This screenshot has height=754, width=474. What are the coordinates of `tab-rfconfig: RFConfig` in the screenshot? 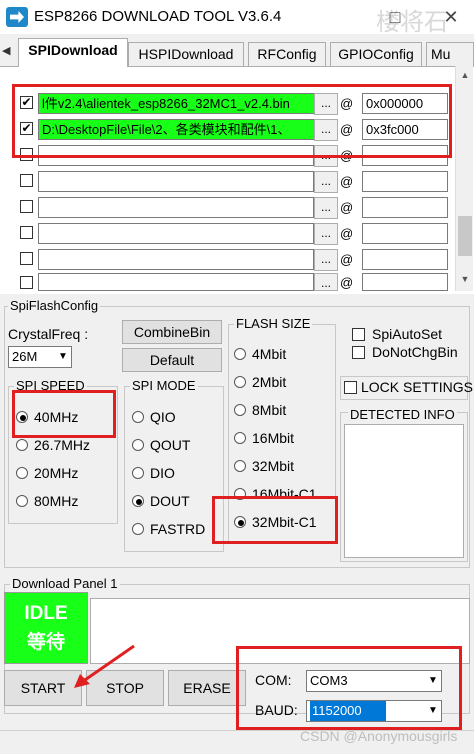 It's located at (287, 54).